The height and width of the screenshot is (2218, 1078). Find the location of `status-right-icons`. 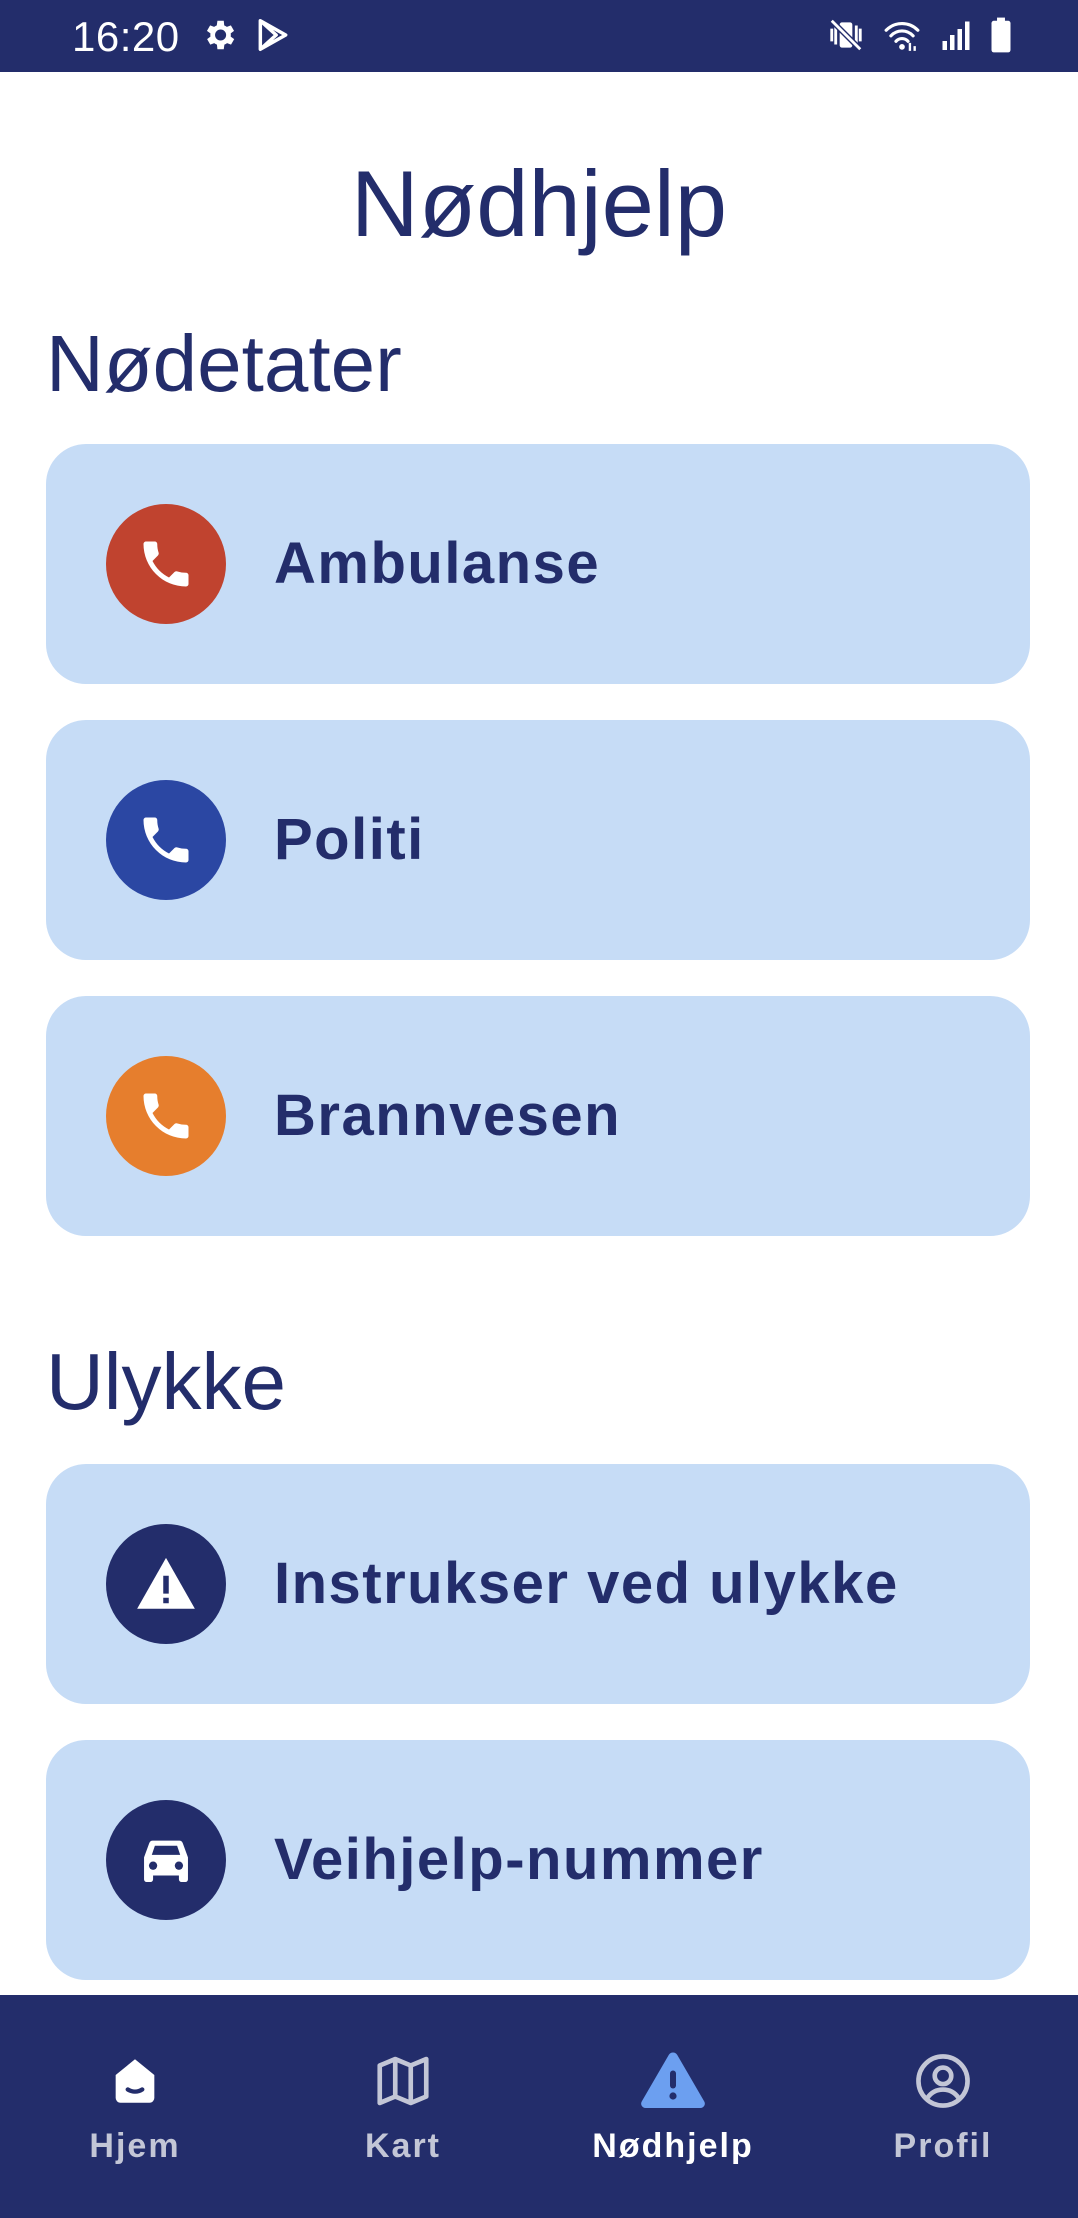

status-right-icons is located at coordinates (920, 35).